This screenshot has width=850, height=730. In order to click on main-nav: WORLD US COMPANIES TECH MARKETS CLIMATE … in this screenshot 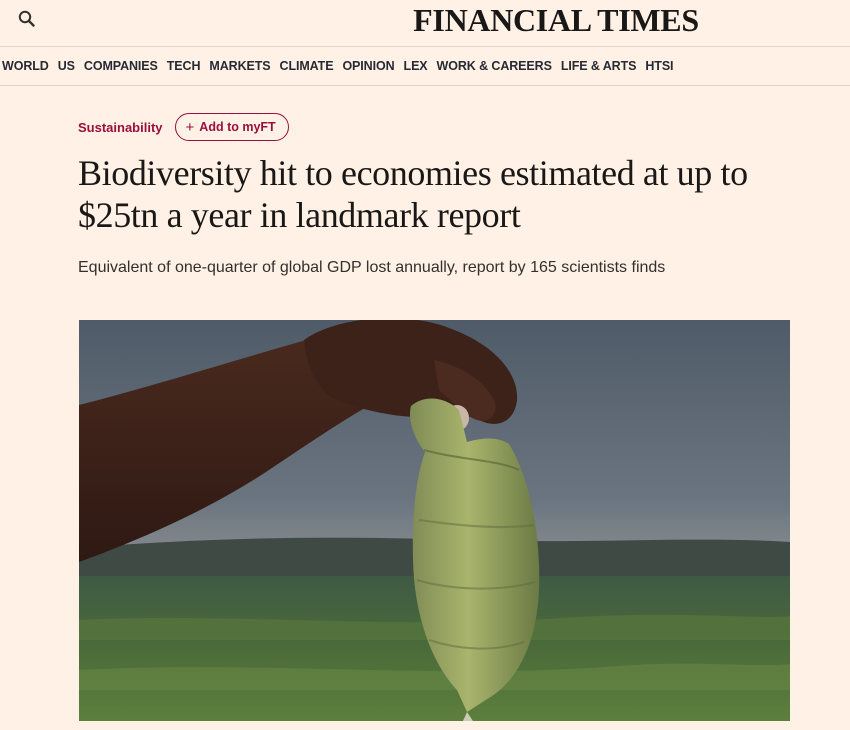, I will do `click(425, 66)`.